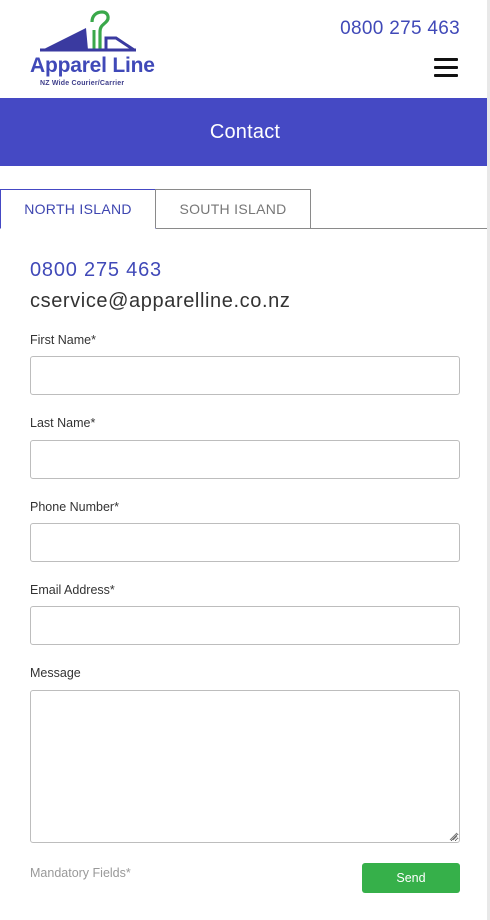 The image size is (490, 920). I want to click on island-tabs: NORTH ISLAND SOUTH ISLAND, so click(245, 209).